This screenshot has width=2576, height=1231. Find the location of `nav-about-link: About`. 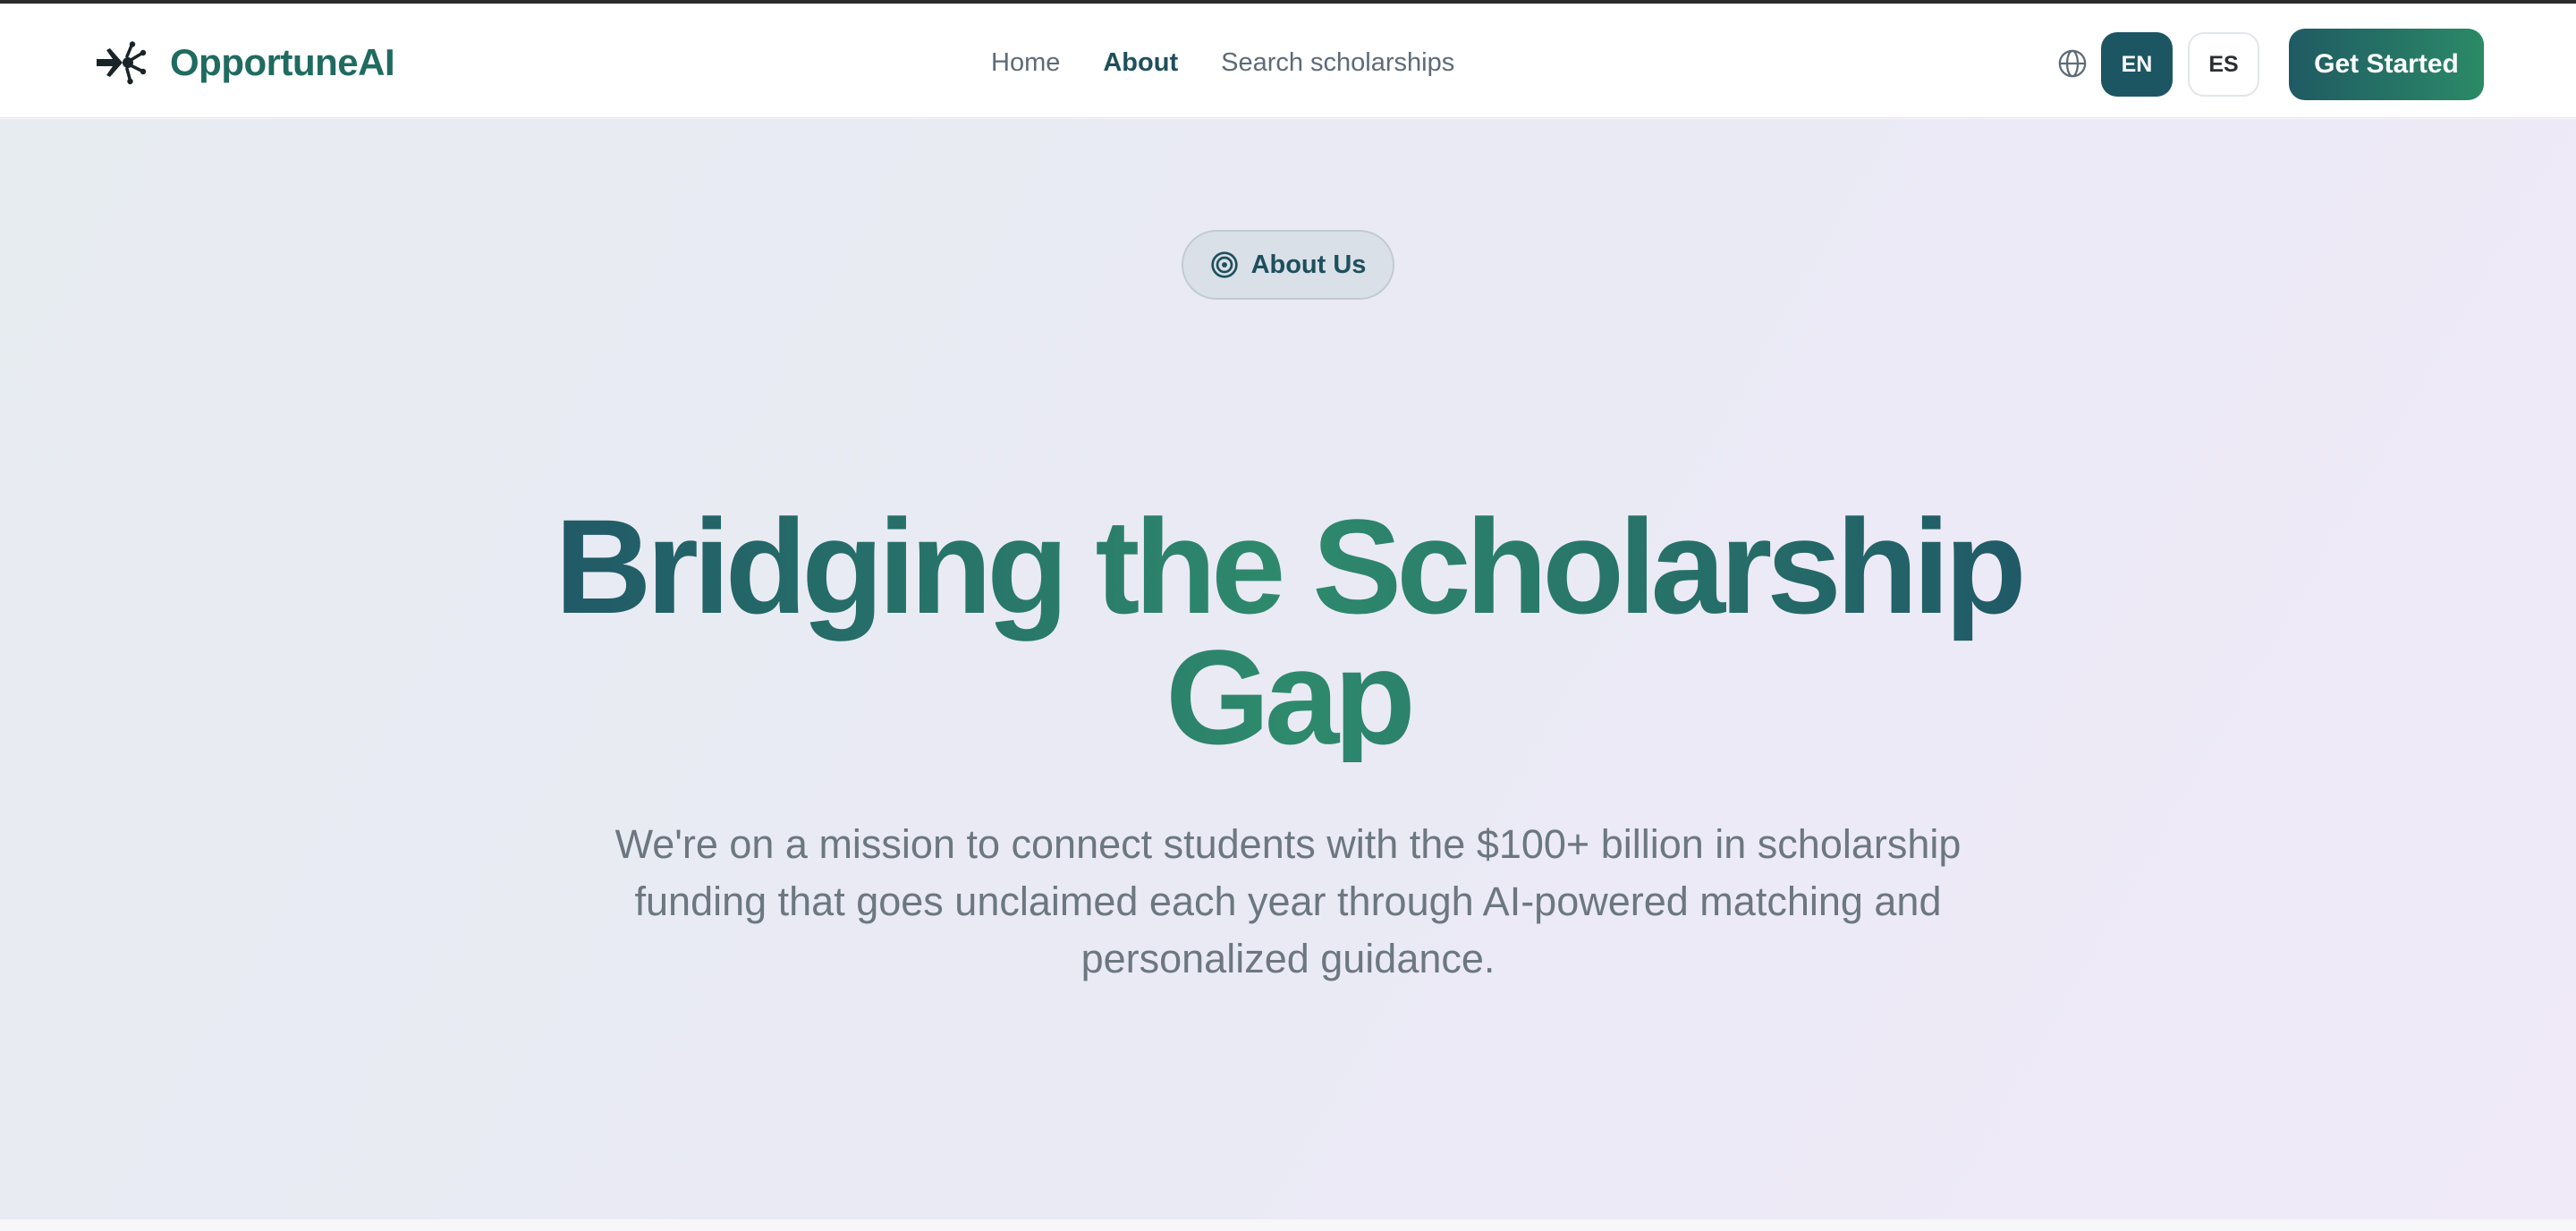

nav-about-link: About is located at coordinates (1140, 63).